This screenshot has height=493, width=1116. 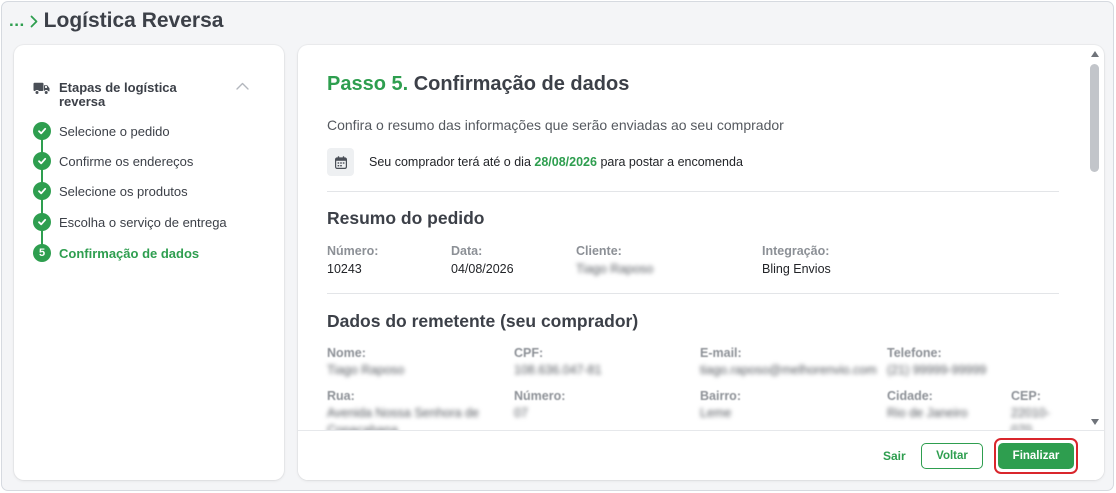 I want to click on order-number-label: Número:, so click(x=353, y=251).